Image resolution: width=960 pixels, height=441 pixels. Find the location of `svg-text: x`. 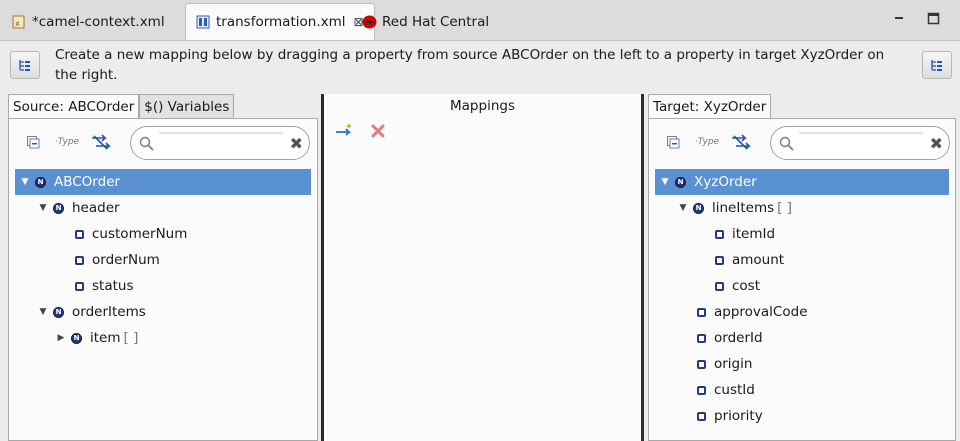

svg-text: x is located at coordinates (17, 23).